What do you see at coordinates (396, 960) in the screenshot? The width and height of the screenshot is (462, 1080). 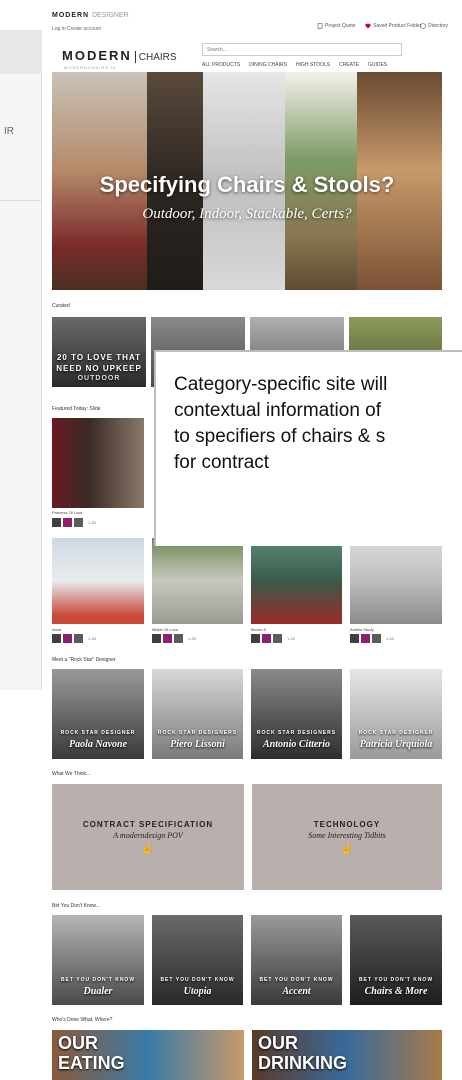 I see `bet-tile-4: BET YOU DON'T KNOW Chairs & More` at bounding box center [396, 960].